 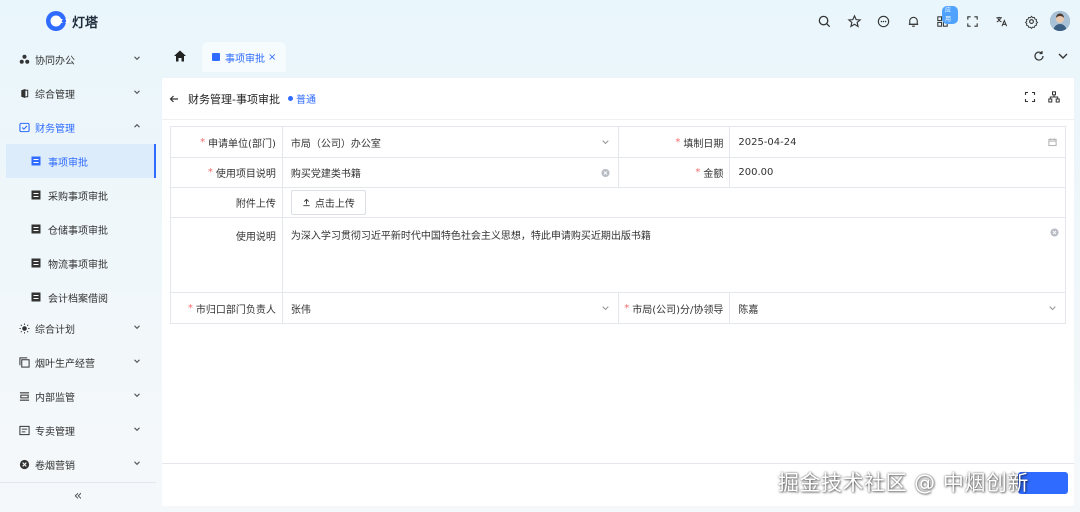 I want to click on priority-tag: 普通, so click(x=301, y=98).